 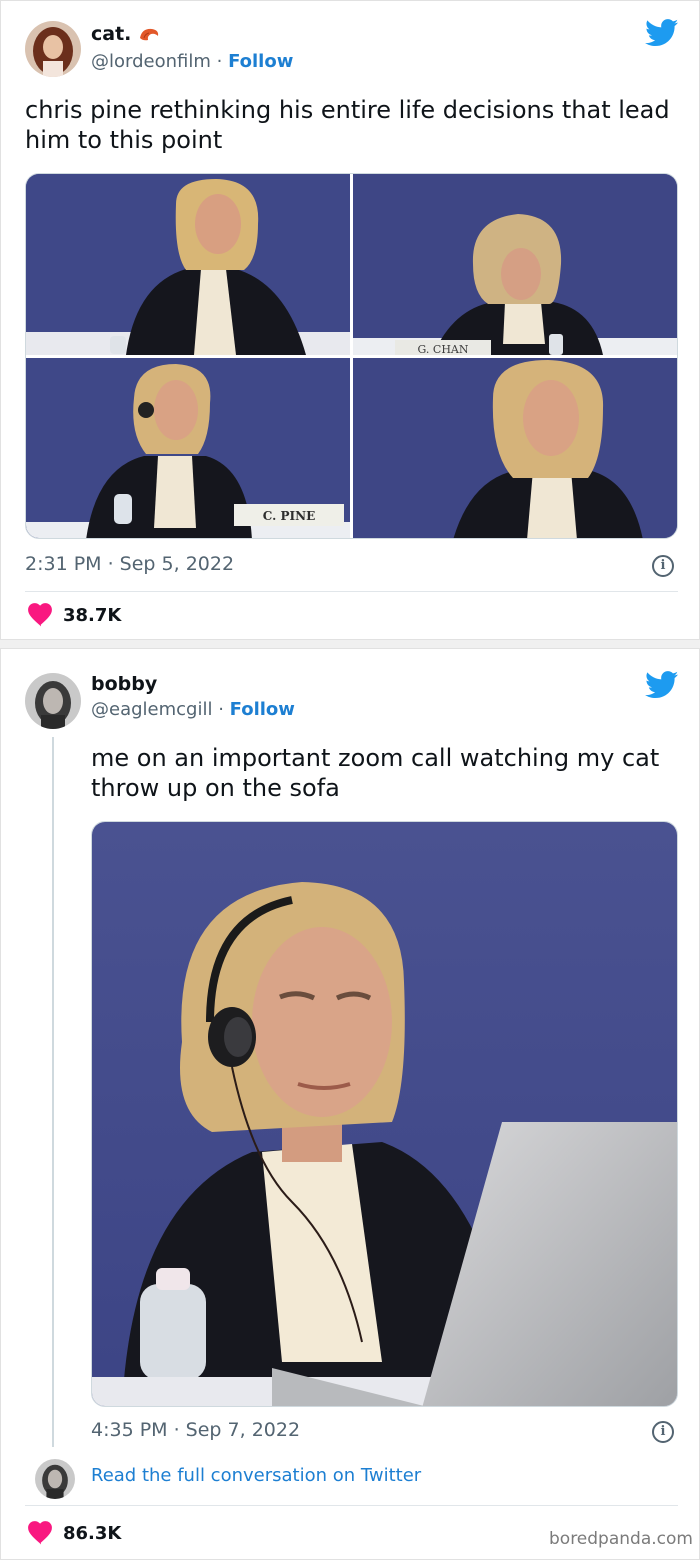 I want to click on timestamp: 2:31 PM · Sep 5, 2022, so click(x=129, y=564).